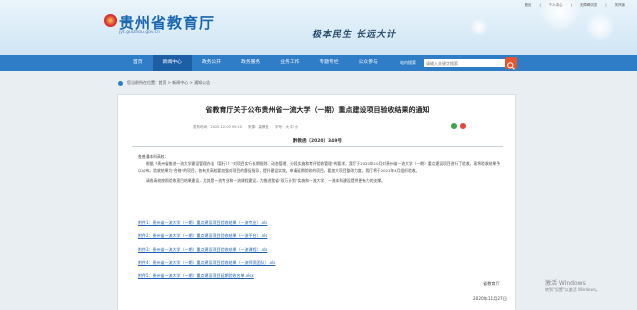 This screenshot has width=637, height=310. What do you see at coordinates (245, 127) in the screenshot?
I see `article-meta: 发布时间：2020-12-03 09:10 来源：高教处 字号：大 中 小` at bounding box center [245, 127].